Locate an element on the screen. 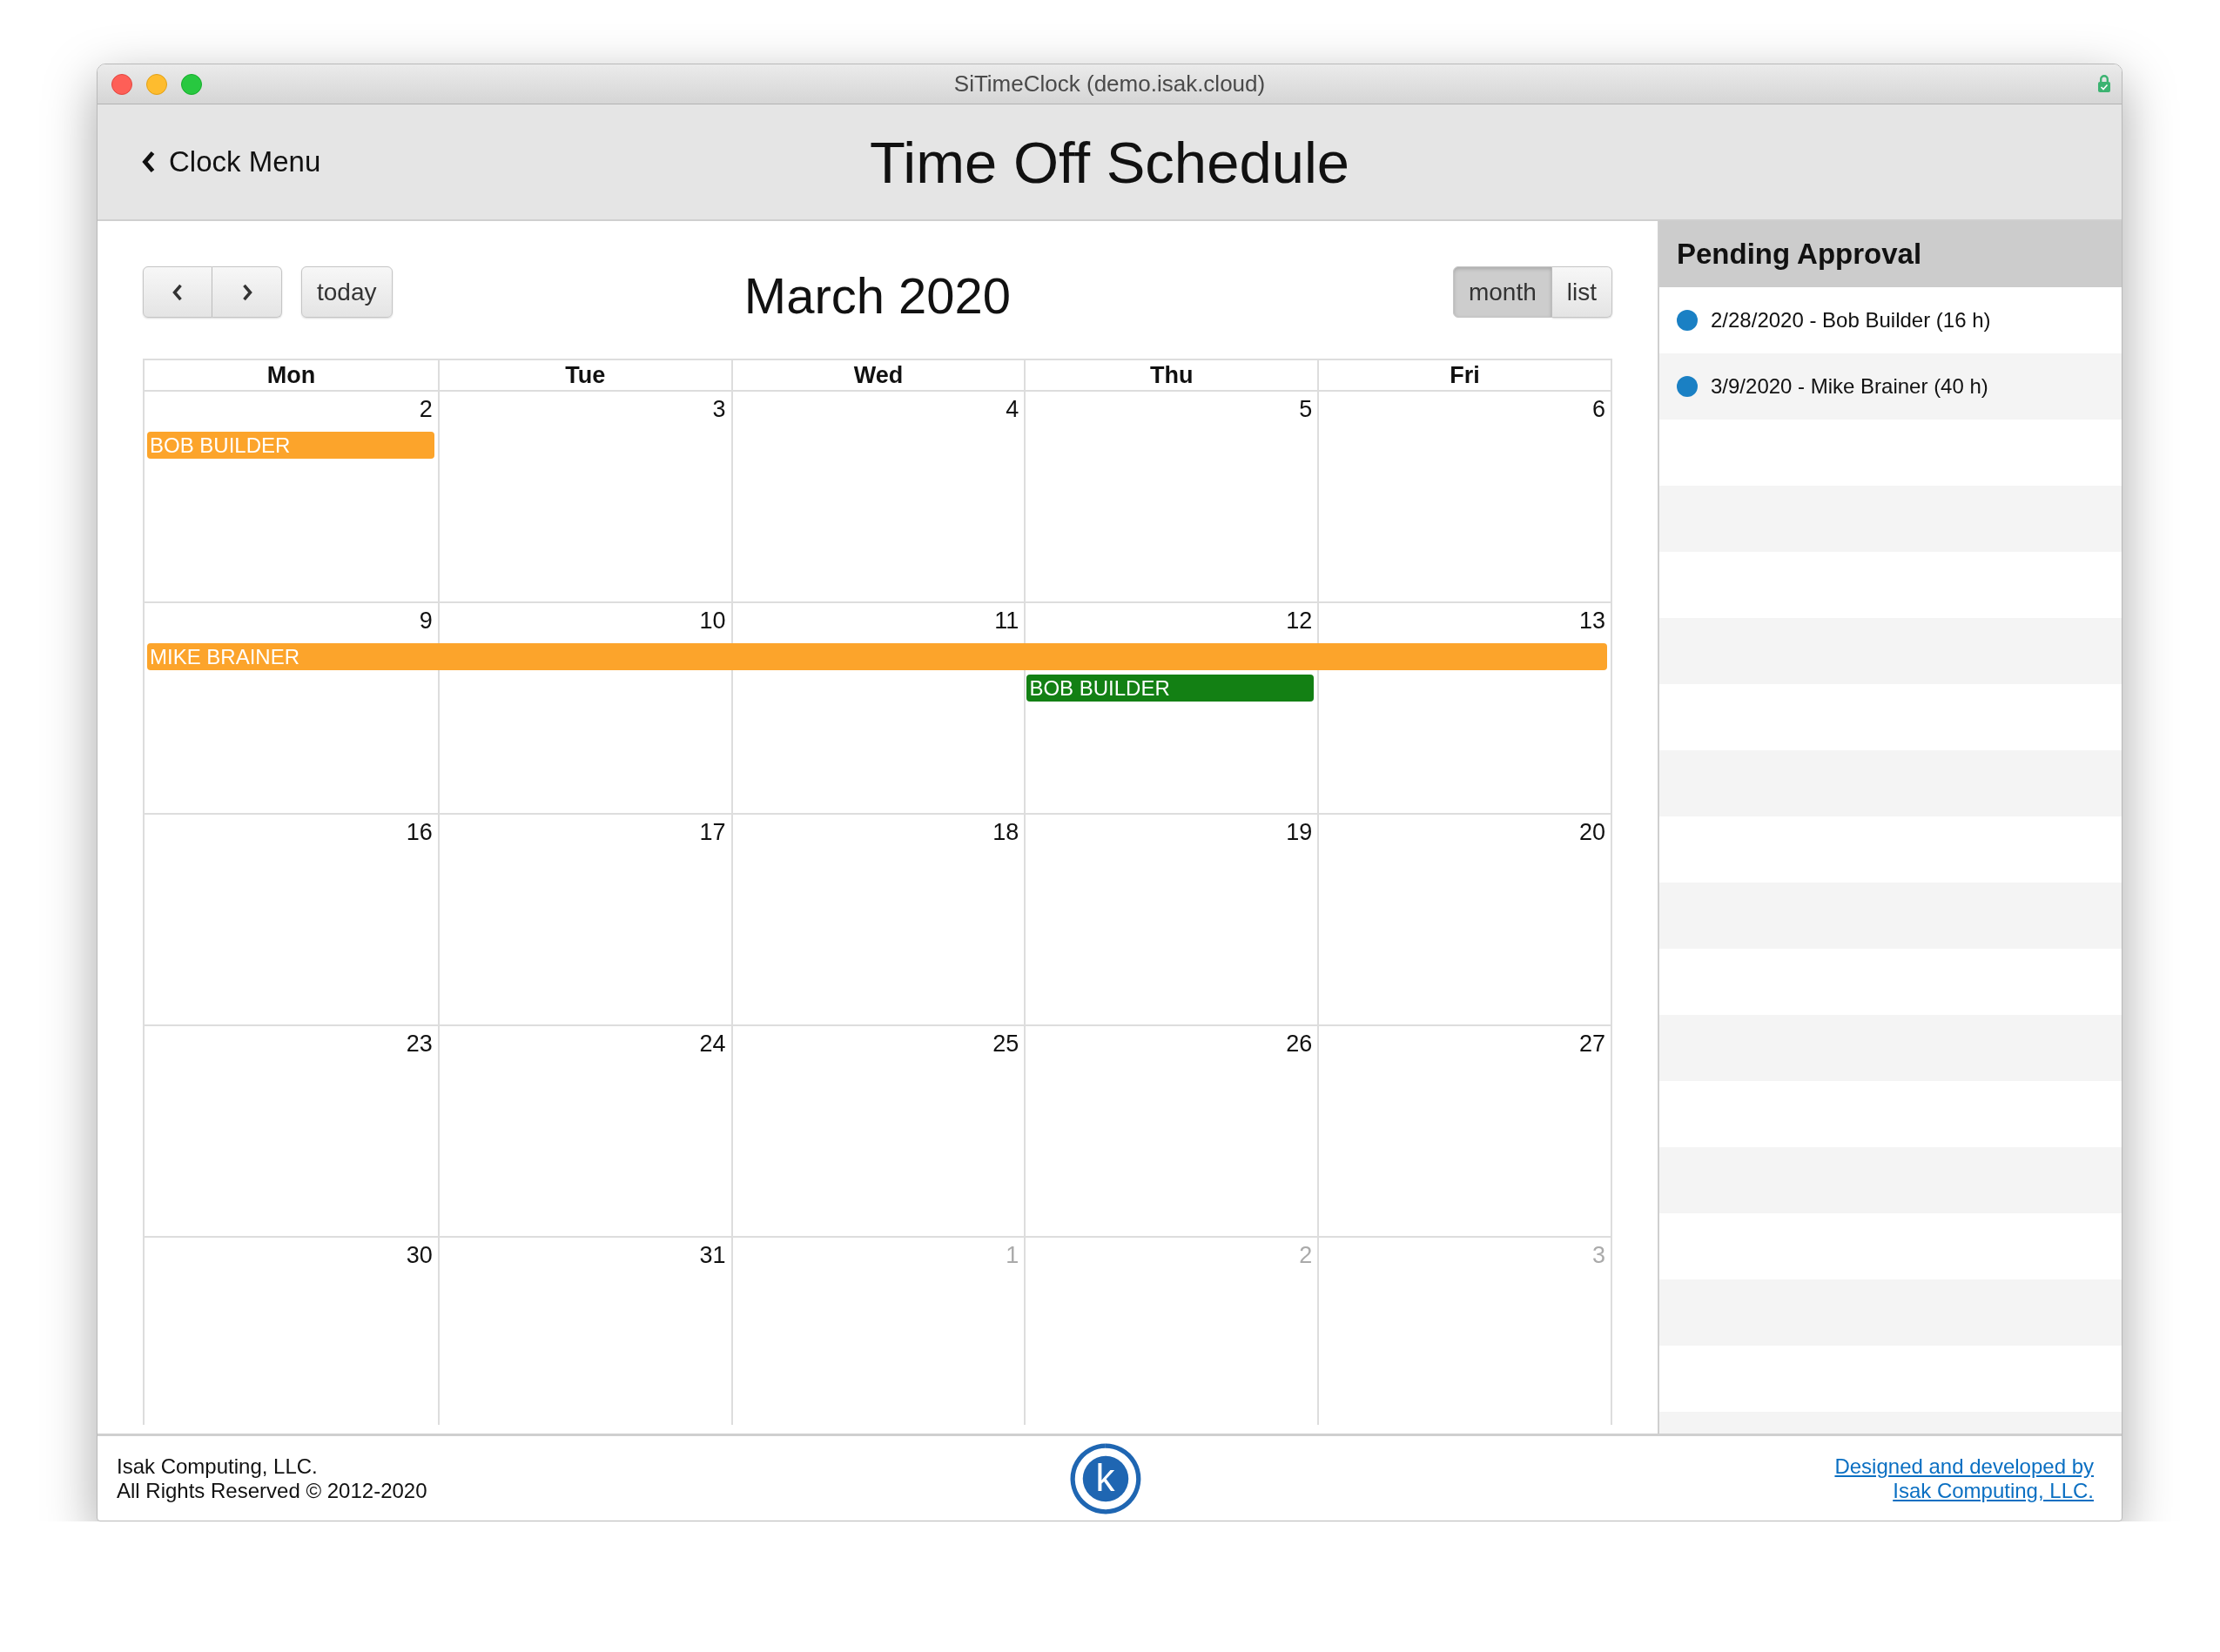 The height and width of the screenshot is (1652, 2220). day-number: 1 is located at coordinates (1013, 1255).